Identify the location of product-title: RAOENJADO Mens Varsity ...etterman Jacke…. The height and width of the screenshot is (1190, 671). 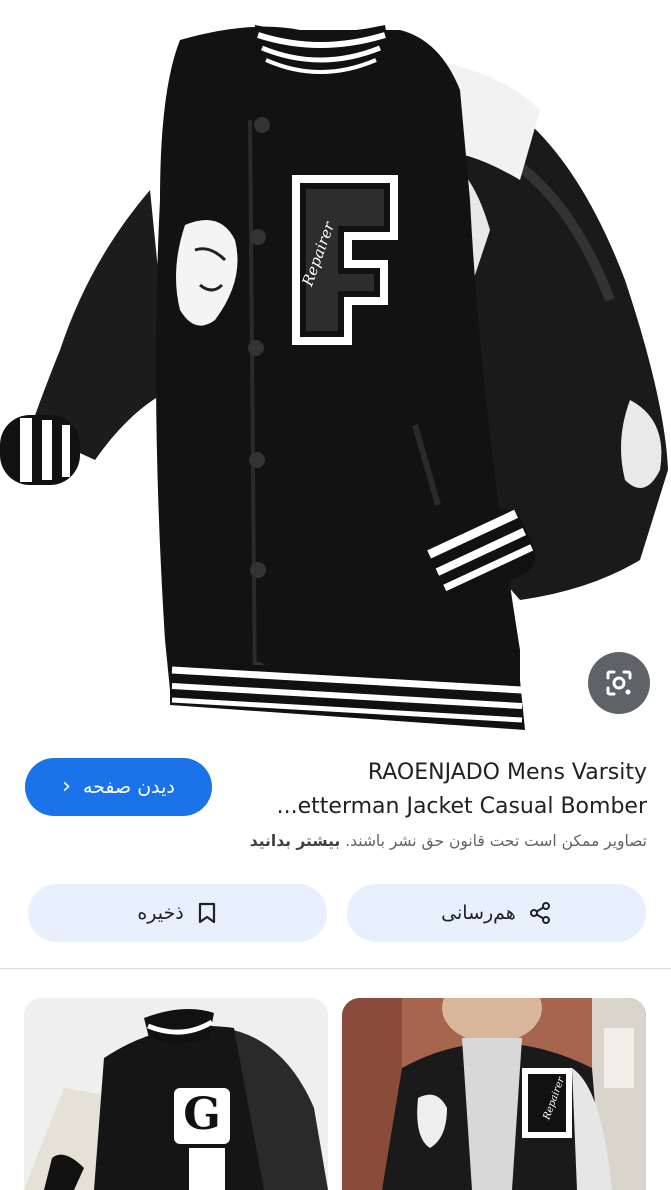
(432, 790).